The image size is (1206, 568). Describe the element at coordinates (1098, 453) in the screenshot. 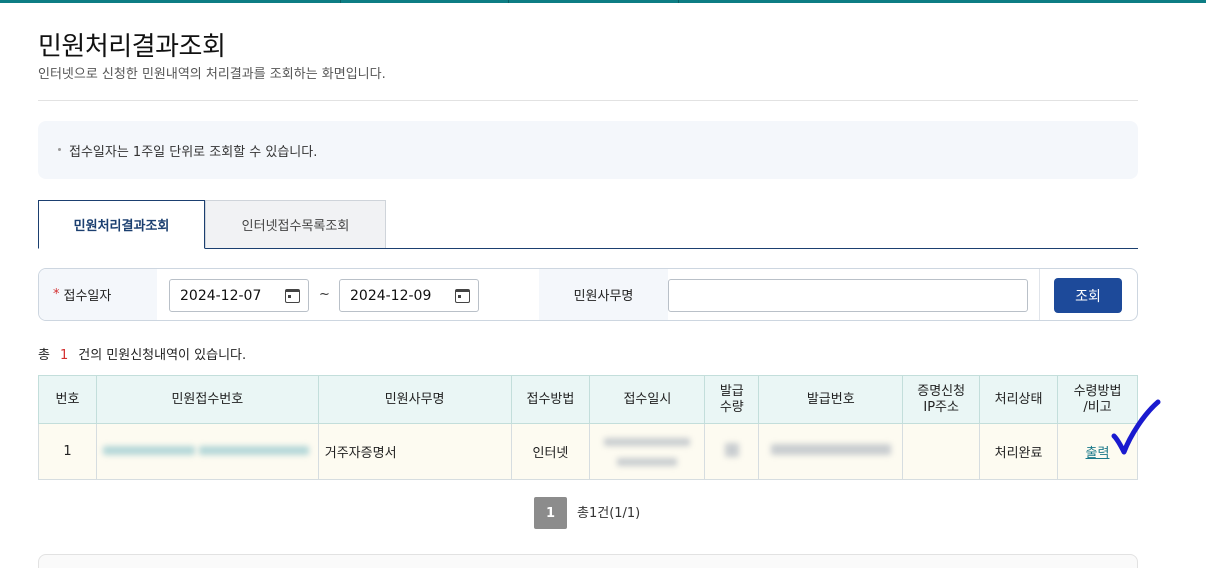

I see `print-link: 출력` at that location.